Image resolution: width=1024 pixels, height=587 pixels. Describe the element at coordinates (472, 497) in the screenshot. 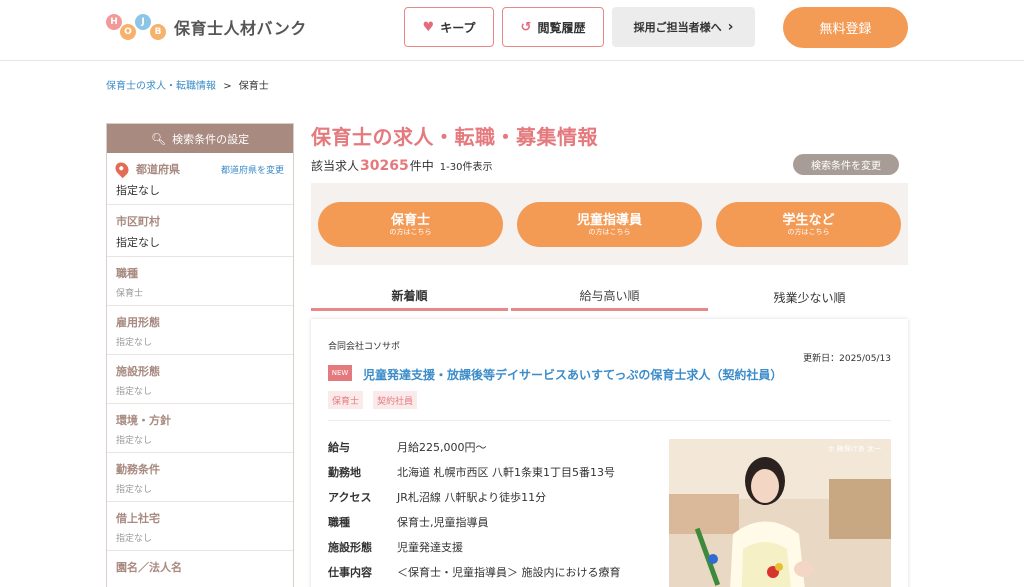

I see `detail-value: JR札沼線 八軒駅より徒歩11分` at that location.